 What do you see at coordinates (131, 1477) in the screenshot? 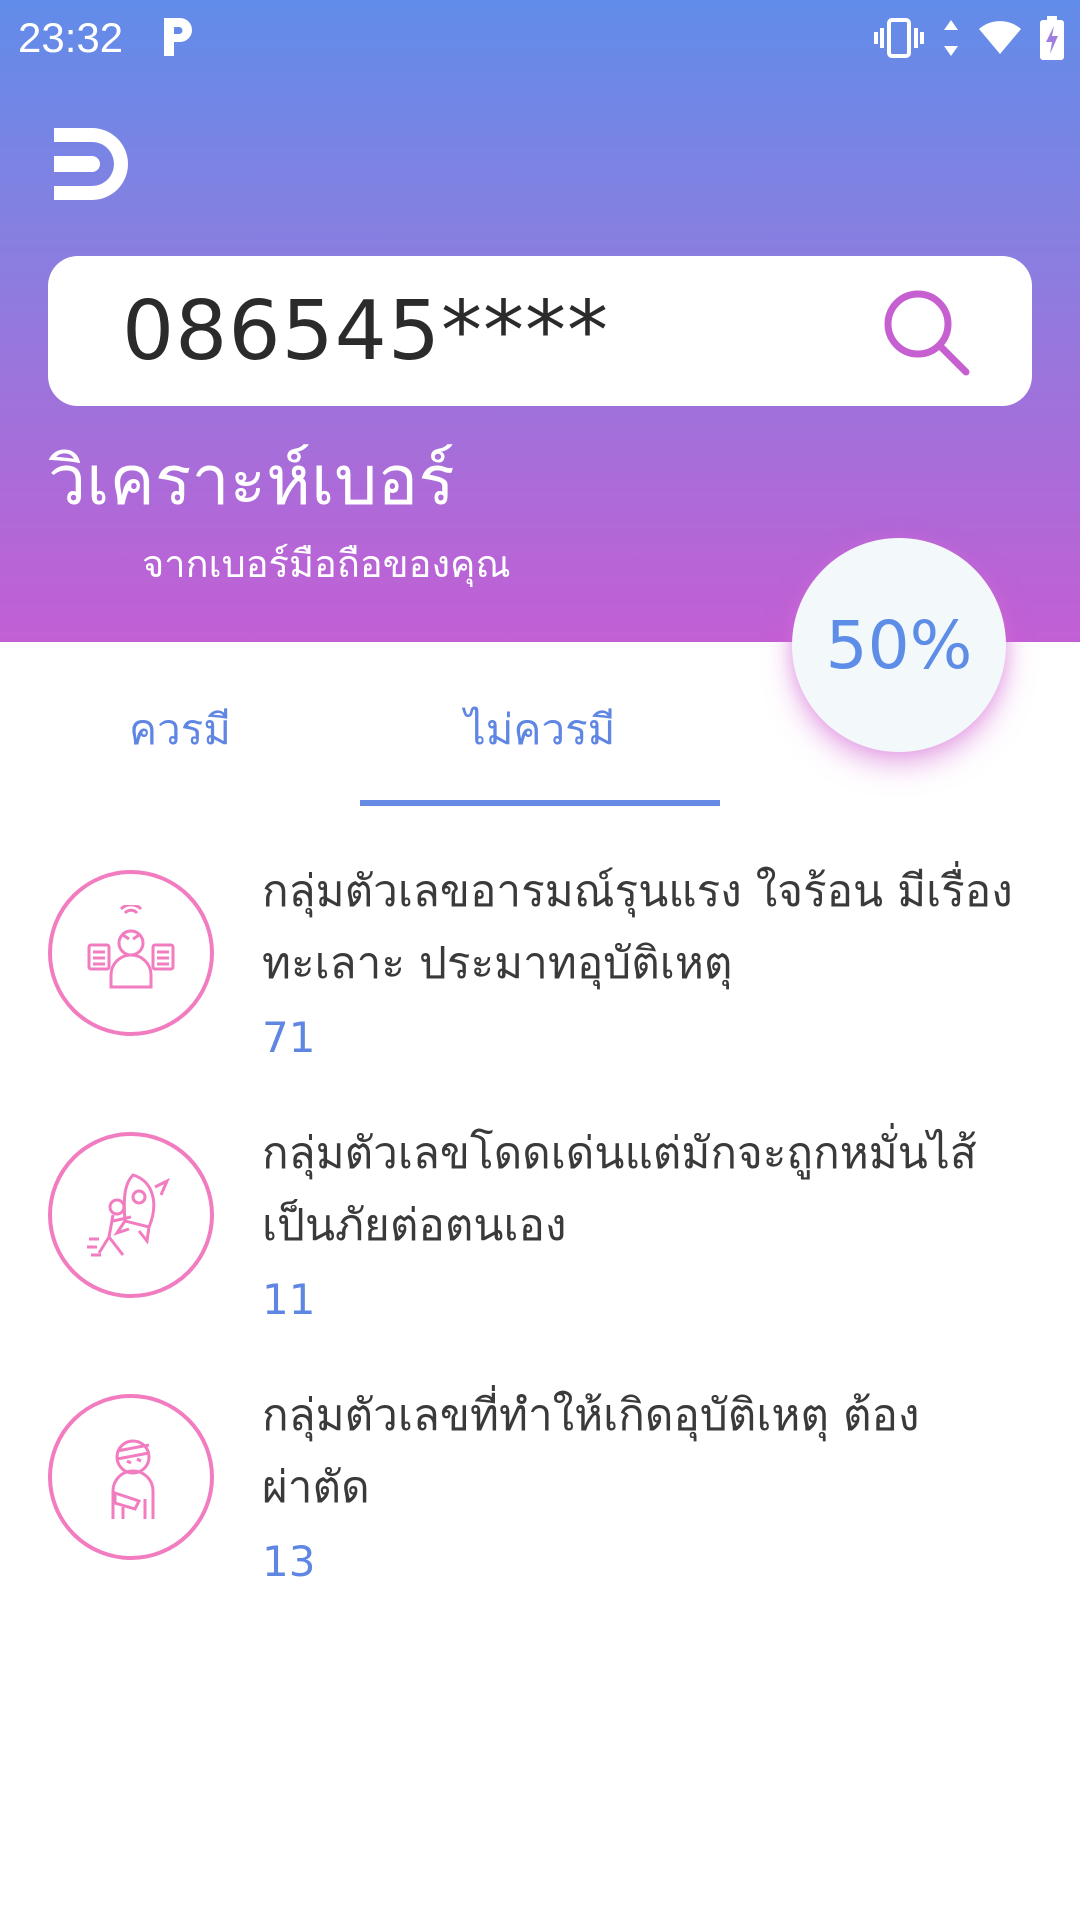
I see `injured-person-icon` at bounding box center [131, 1477].